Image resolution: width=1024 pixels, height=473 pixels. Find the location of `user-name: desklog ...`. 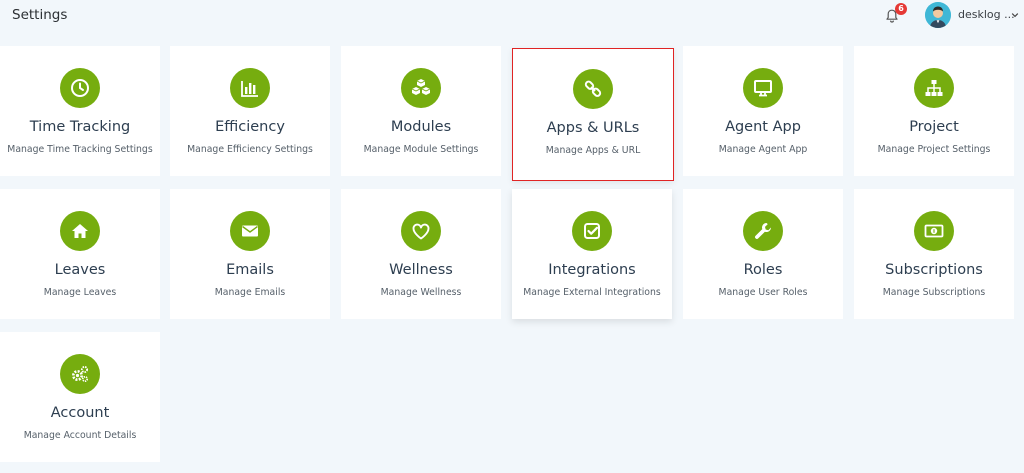

user-name: desklog ... is located at coordinates (986, 14).